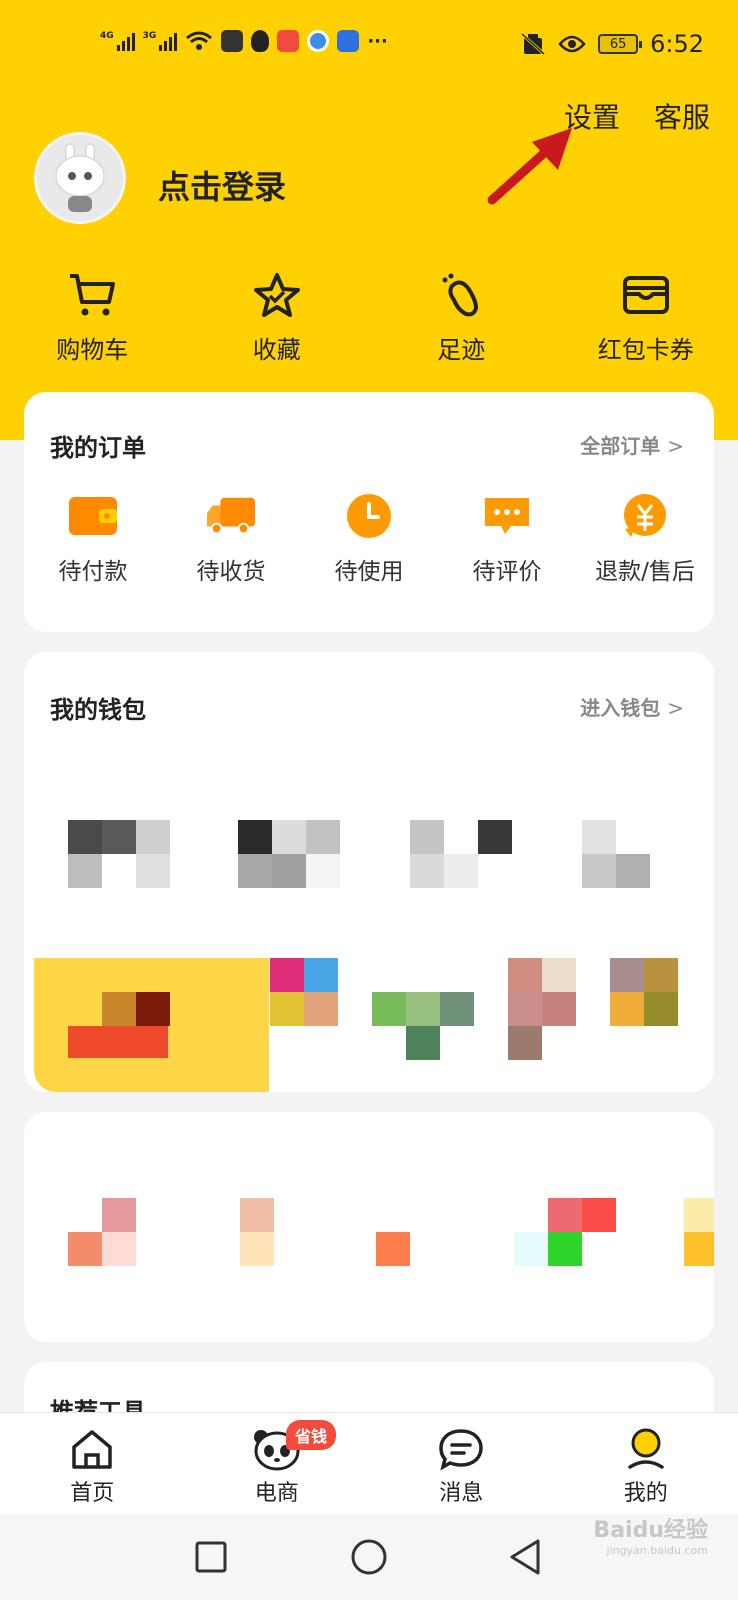 The image size is (738, 1600). What do you see at coordinates (93, 295) in the screenshot?
I see `cart-icon` at bounding box center [93, 295].